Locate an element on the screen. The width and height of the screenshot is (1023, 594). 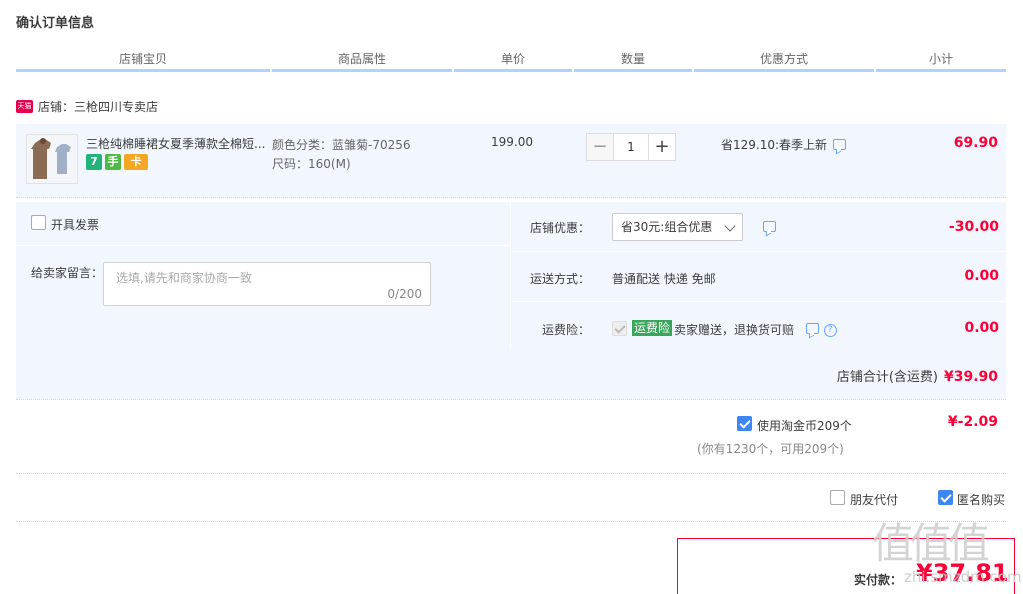
qty-input: 1 is located at coordinates (631, 147).